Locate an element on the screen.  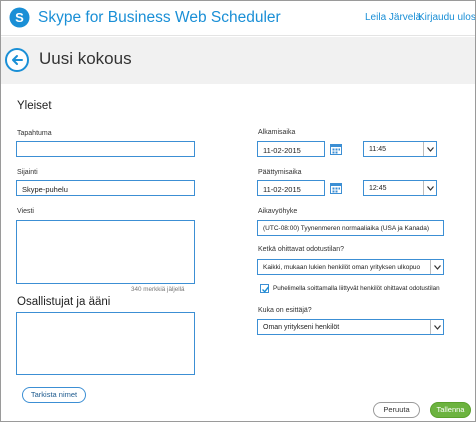
user-name-link: Leila Järvelä is located at coordinates (393, 17).